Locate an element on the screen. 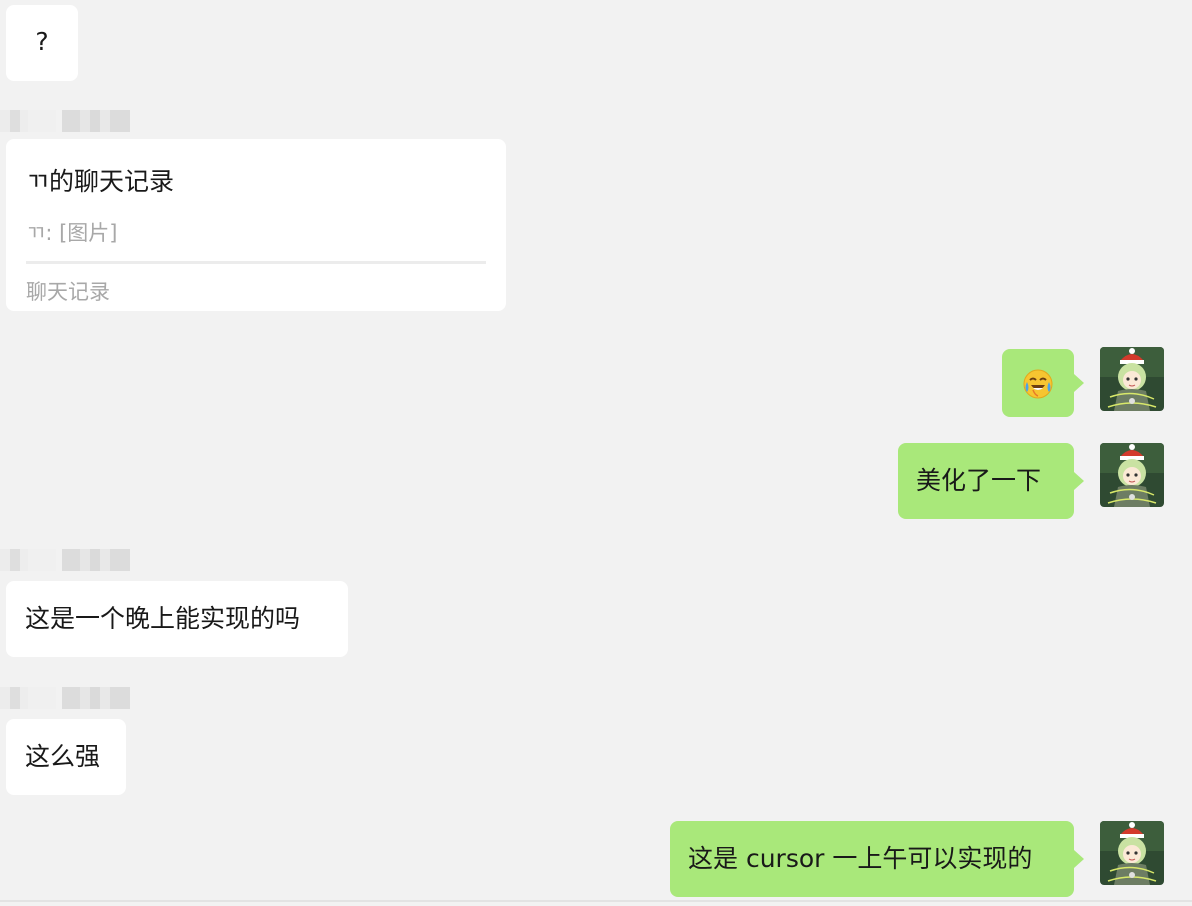 The width and height of the screenshot is (1192, 906). card-divider is located at coordinates (256, 262).